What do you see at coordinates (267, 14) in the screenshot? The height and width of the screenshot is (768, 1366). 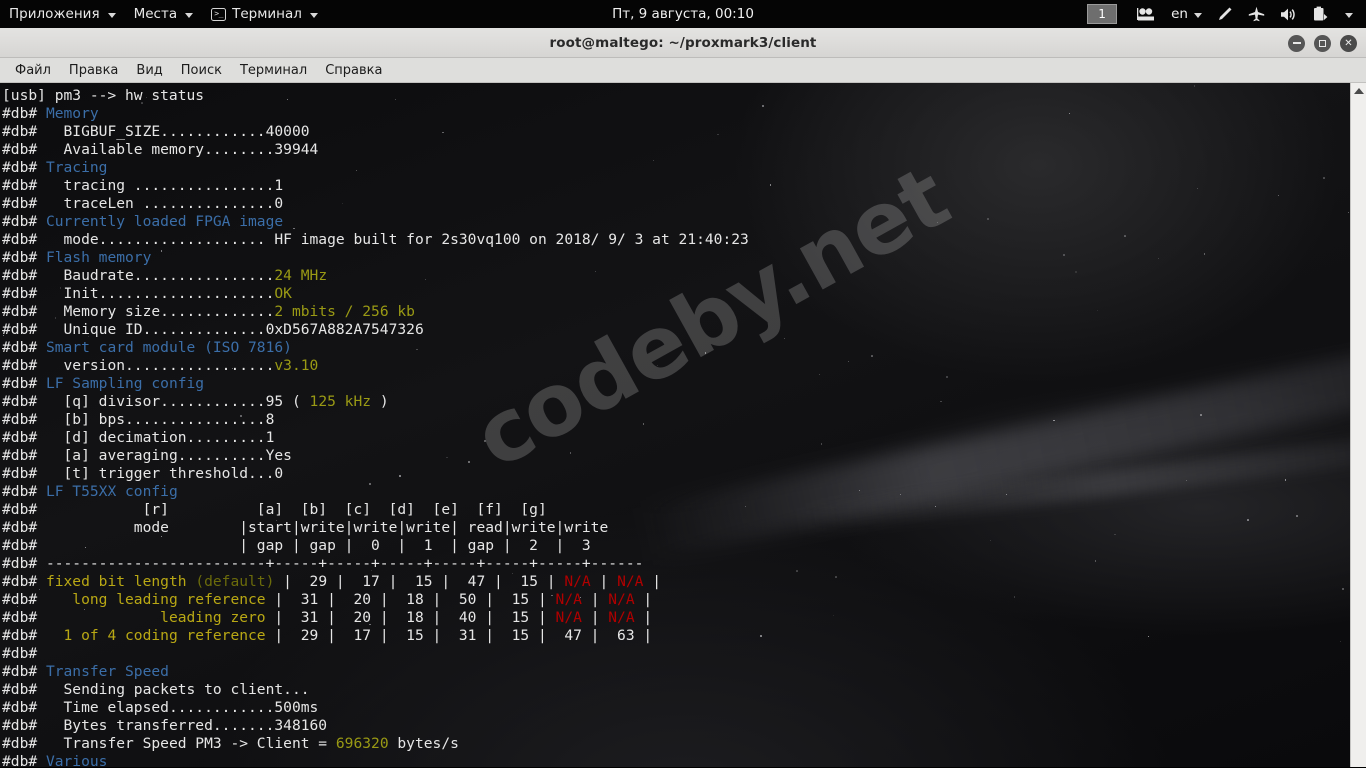 I see `panel-menu-terminal-label: Терминал` at bounding box center [267, 14].